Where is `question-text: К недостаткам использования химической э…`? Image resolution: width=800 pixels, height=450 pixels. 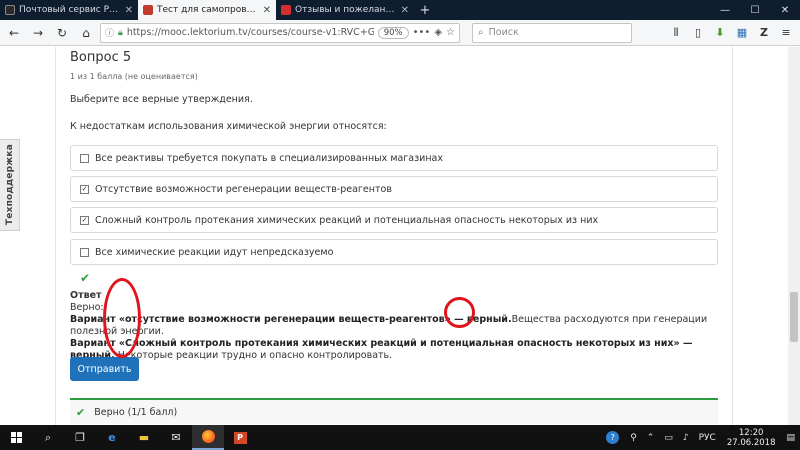
question-text: К недостаткам использования химической э… is located at coordinates (228, 126).